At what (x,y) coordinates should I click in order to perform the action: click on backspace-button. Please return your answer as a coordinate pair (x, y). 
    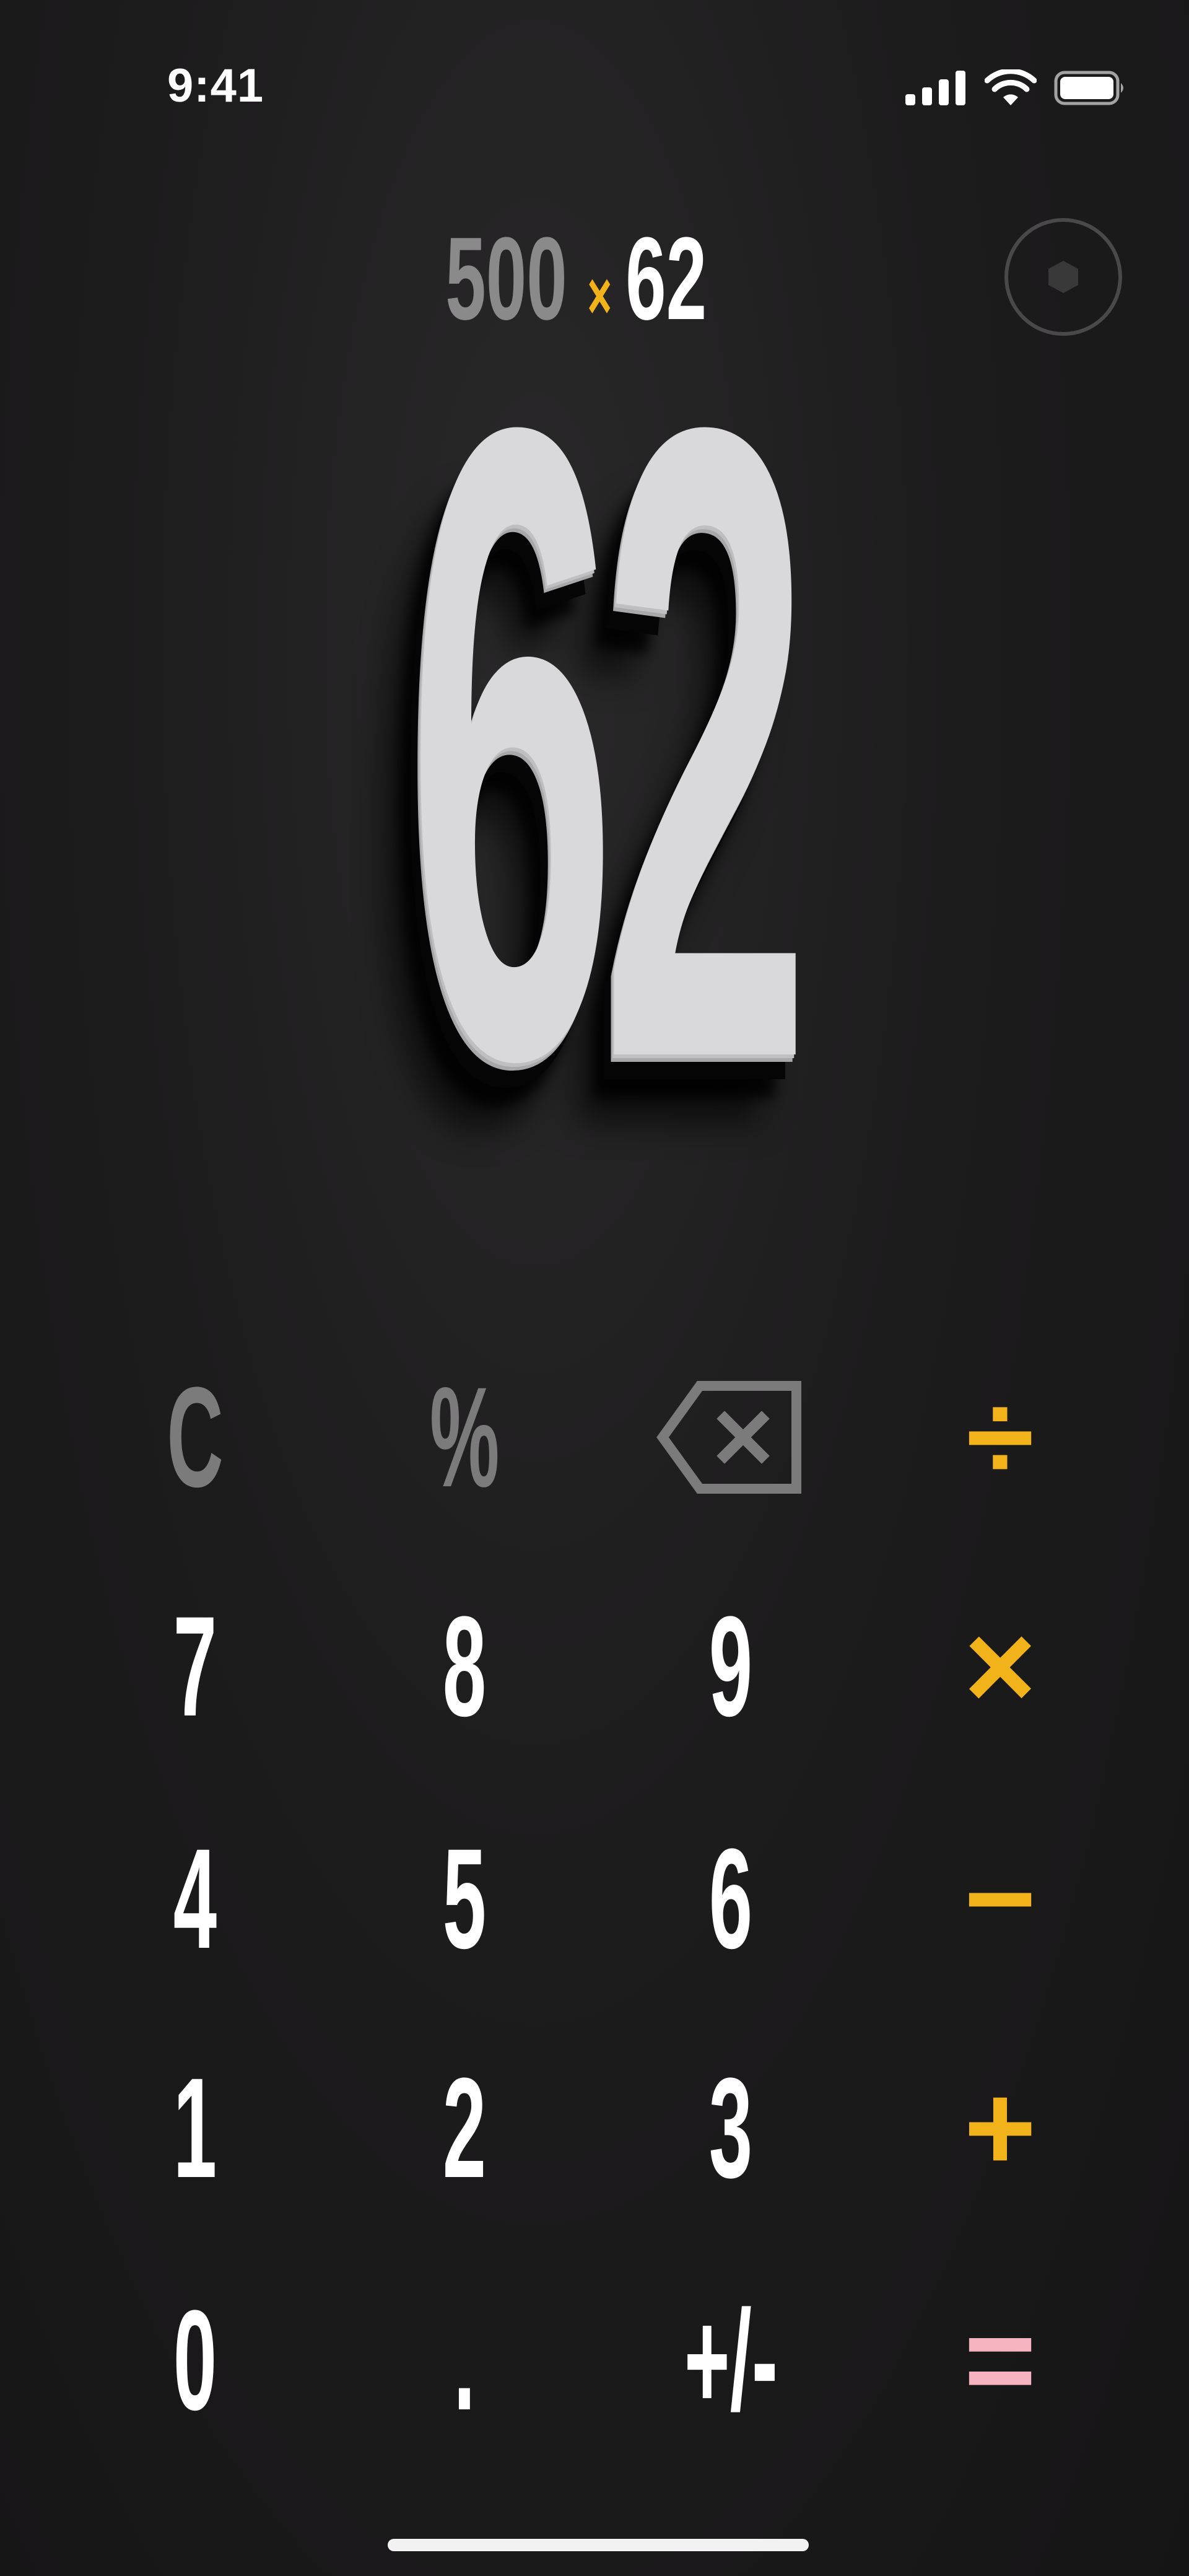
    Looking at the image, I should click on (730, 1437).